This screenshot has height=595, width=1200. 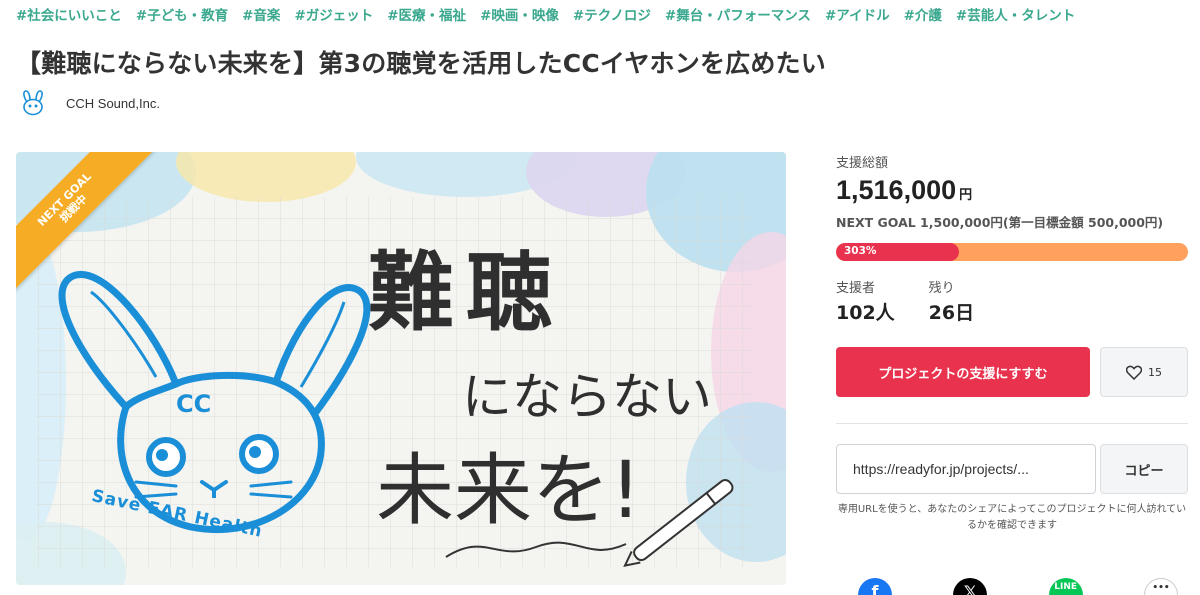 What do you see at coordinates (509, 491) in the screenshot?
I see `hero-headline-3: 未来を!` at bounding box center [509, 491].